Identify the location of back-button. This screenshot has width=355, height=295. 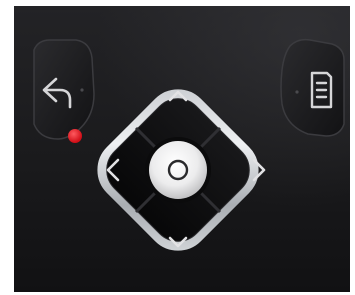
(64, 89).